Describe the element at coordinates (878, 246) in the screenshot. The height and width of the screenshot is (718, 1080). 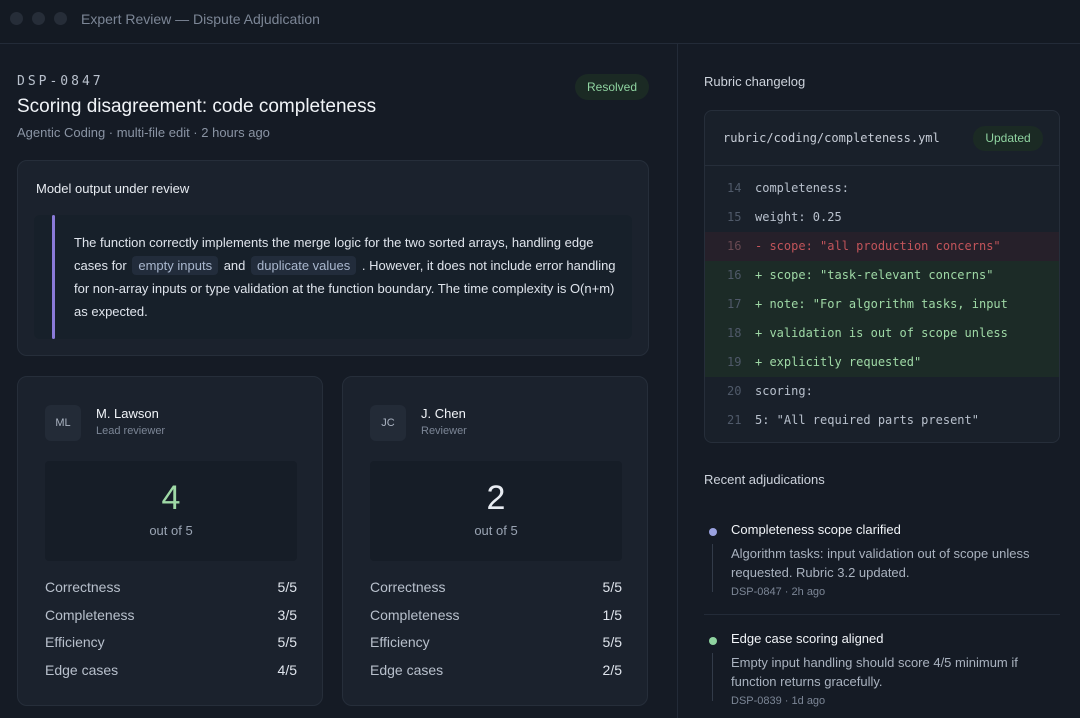
I see `line-content: - scope: "all production concerns"` at that location.